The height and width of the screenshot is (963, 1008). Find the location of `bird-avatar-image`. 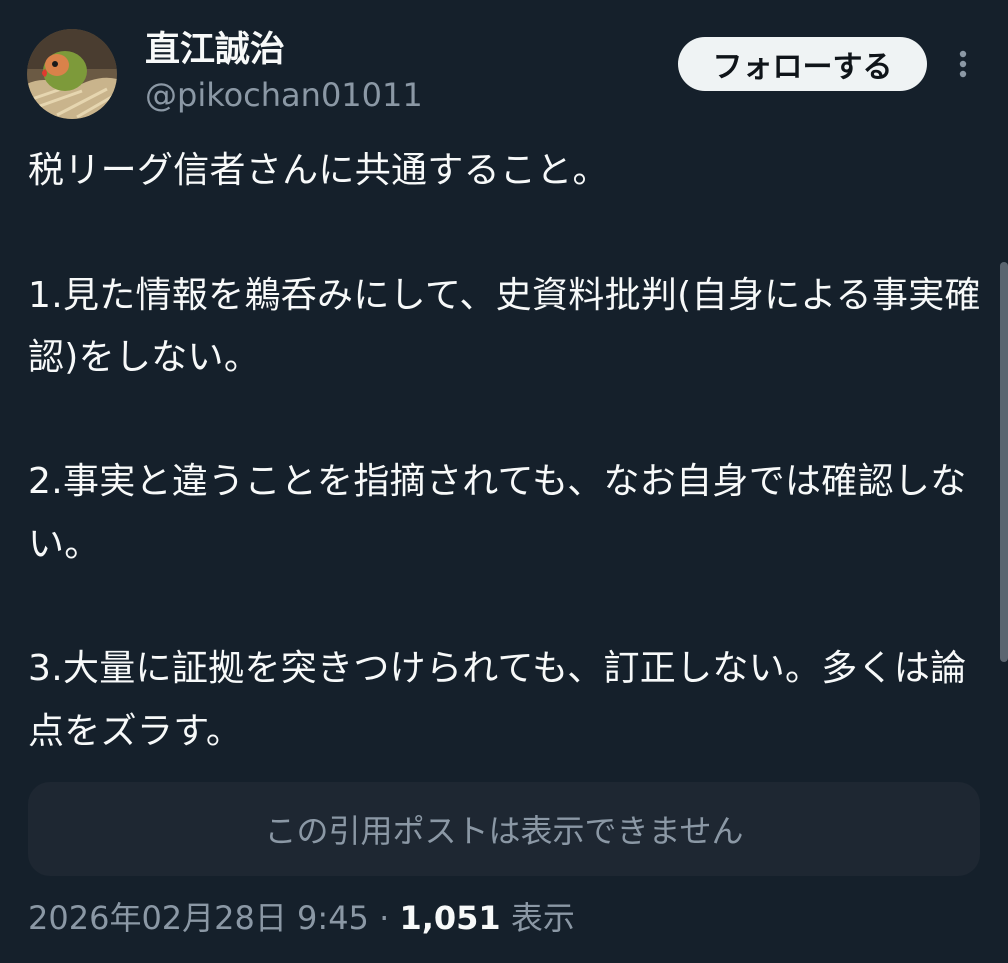

bird-avatar-image is located at coordinates (72, 74).